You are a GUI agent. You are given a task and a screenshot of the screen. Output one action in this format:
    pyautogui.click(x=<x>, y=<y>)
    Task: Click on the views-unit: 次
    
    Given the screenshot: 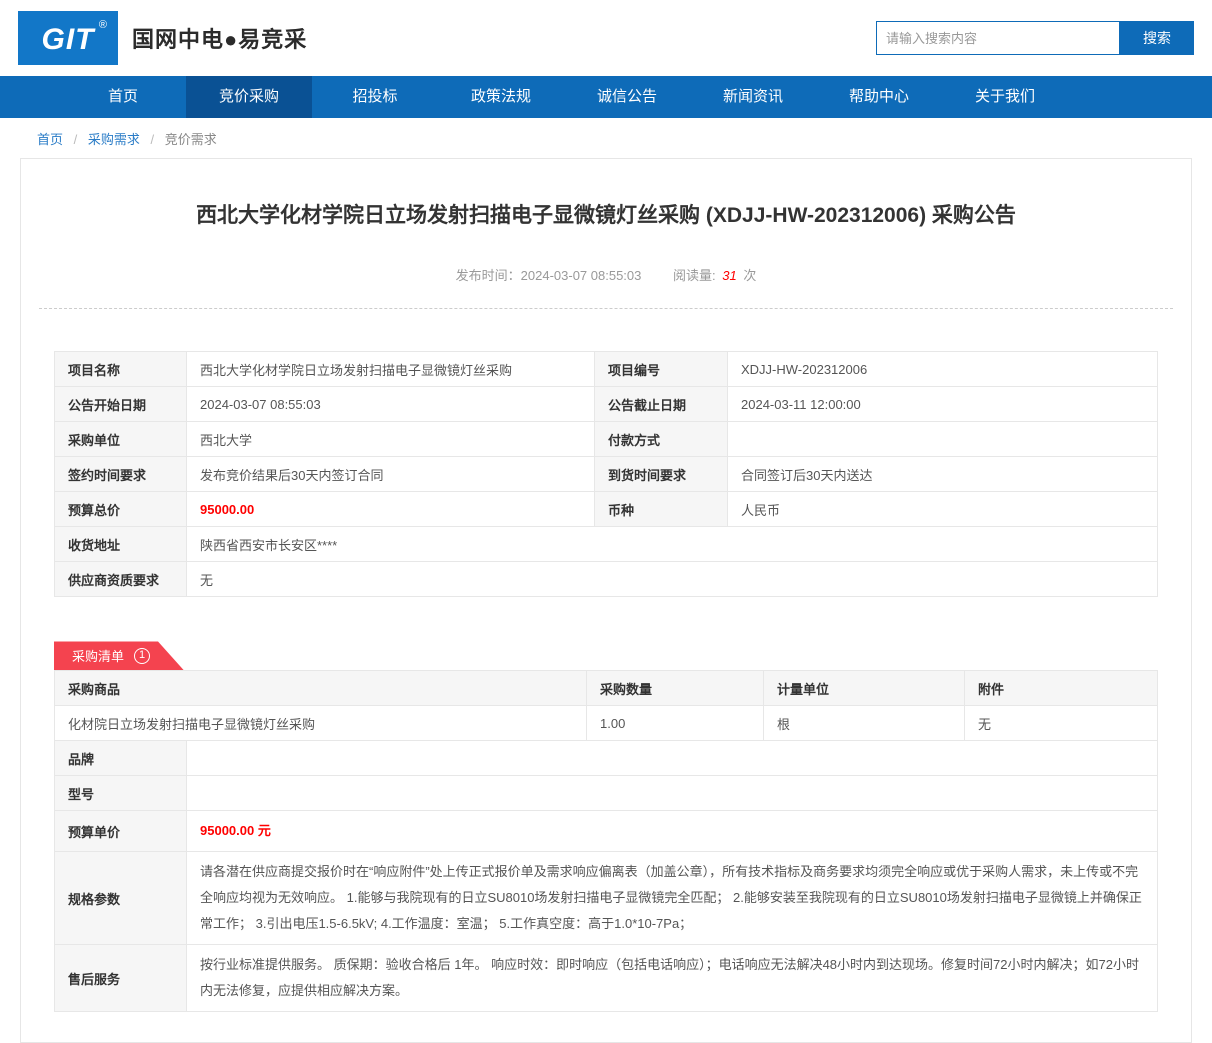 What is the action you would take?
    pyautogui.click(x=750, y=276)
    